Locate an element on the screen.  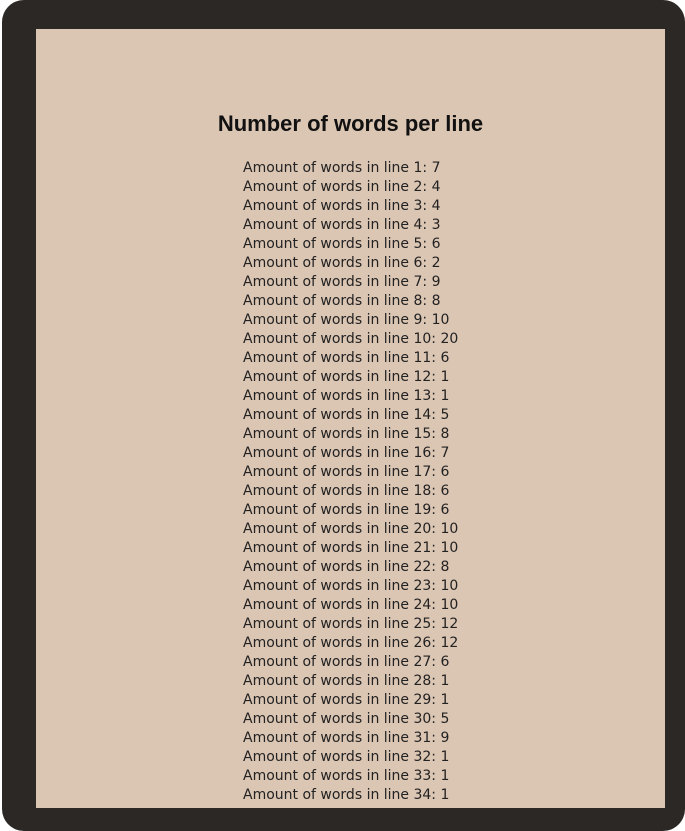
list-item: Amount of words in line 9: 10 is located at coordinates (346, 320).